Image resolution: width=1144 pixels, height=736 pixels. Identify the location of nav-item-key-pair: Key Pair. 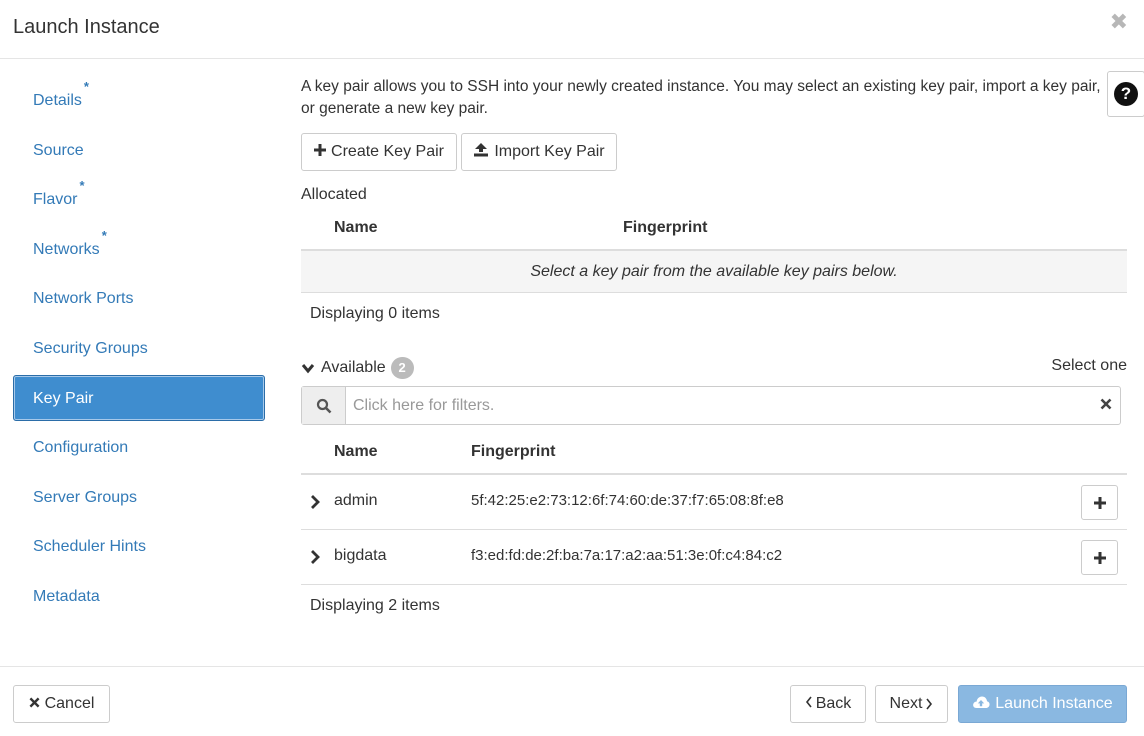
(139, 397).